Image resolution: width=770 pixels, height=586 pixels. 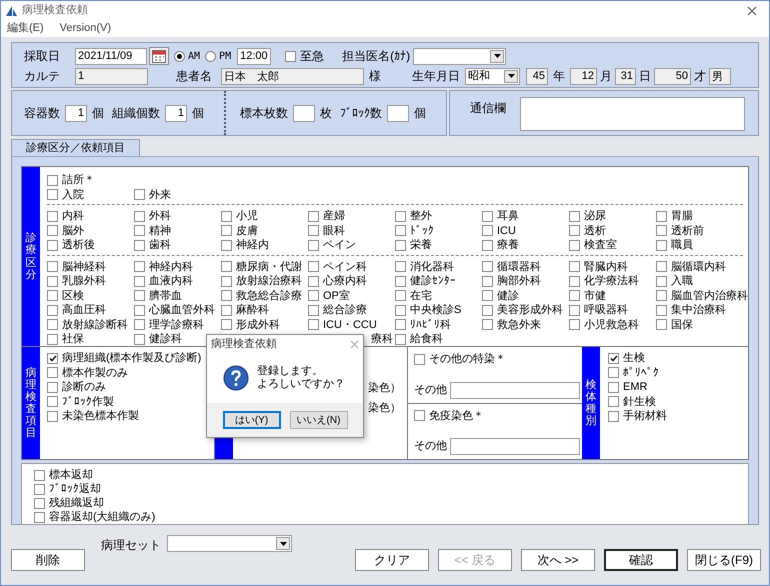 What do you see at coordinates (752, 11) in the screenshot?
I see `close-icon` at bounding box center [752, 11].